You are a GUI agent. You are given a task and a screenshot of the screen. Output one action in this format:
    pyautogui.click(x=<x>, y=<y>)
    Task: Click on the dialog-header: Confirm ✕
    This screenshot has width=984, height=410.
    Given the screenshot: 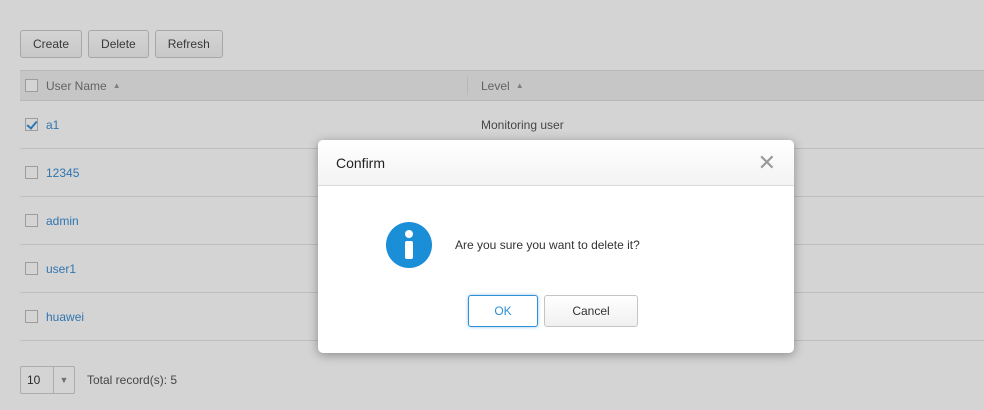 What is the action you would take?
    pyautogui.click(x=556, y=163)
    